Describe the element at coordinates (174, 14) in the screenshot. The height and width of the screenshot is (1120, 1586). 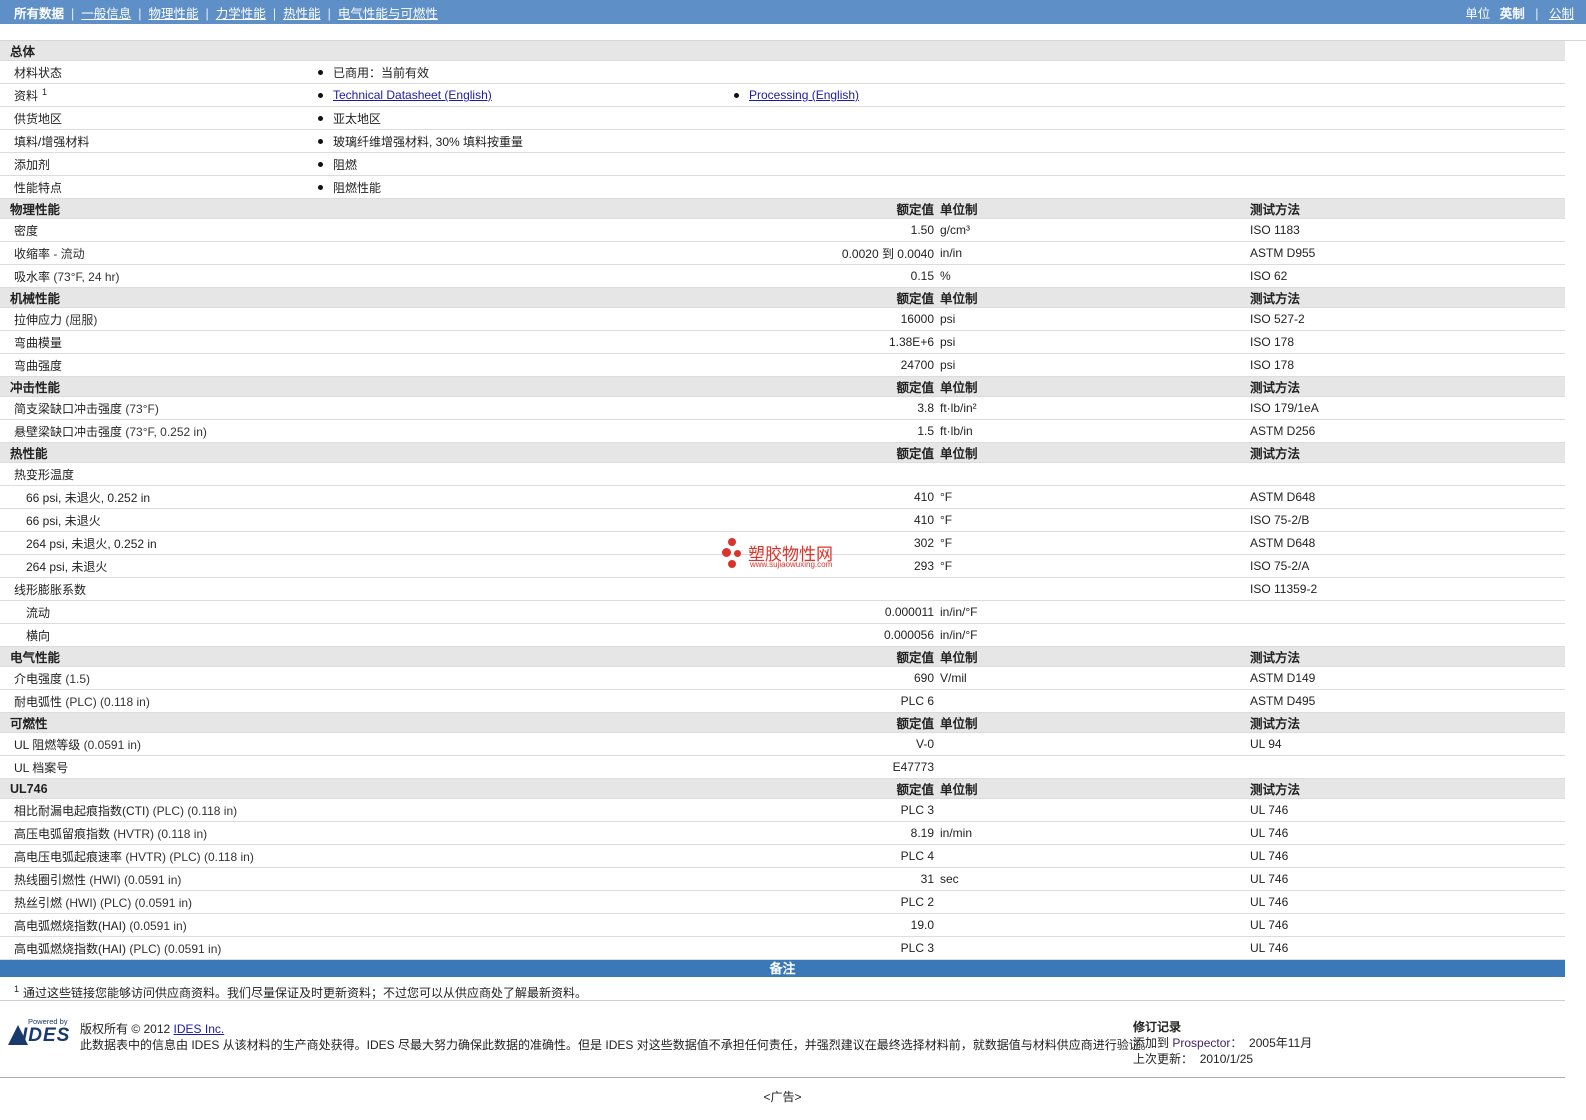
I see `nav-item: 物理性能` at that location.